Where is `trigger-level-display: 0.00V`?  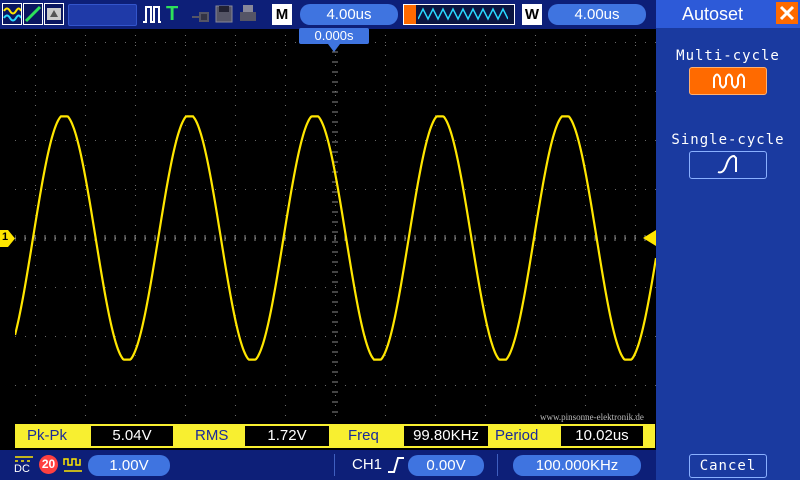 trigger-level-display: 0.00V is located at coordinates (446, 465).